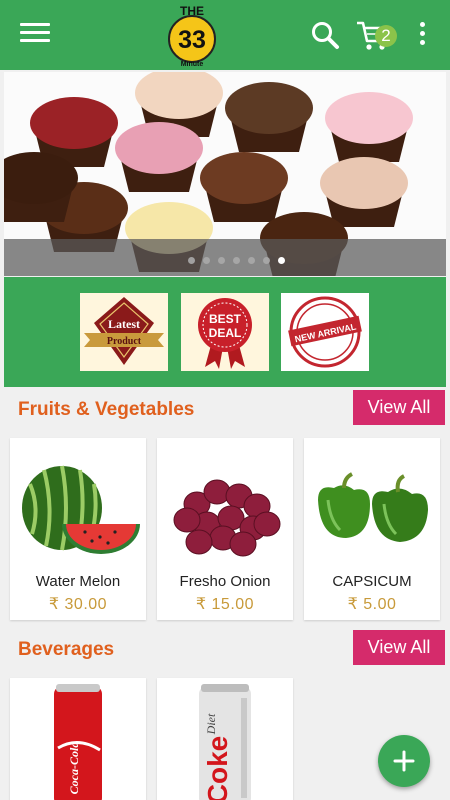  Describe the element at coordinates (422, 36) in the screenshot. I see `more-vert-icon` at that location.